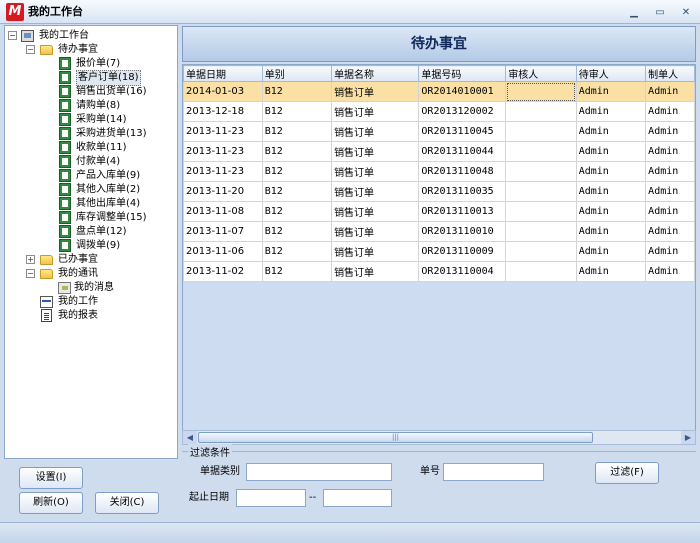 The width and height of the screenshot is (700, 543). I want to click on tree-item-pending-doc: 其他出库单(4), so click(92, 204).